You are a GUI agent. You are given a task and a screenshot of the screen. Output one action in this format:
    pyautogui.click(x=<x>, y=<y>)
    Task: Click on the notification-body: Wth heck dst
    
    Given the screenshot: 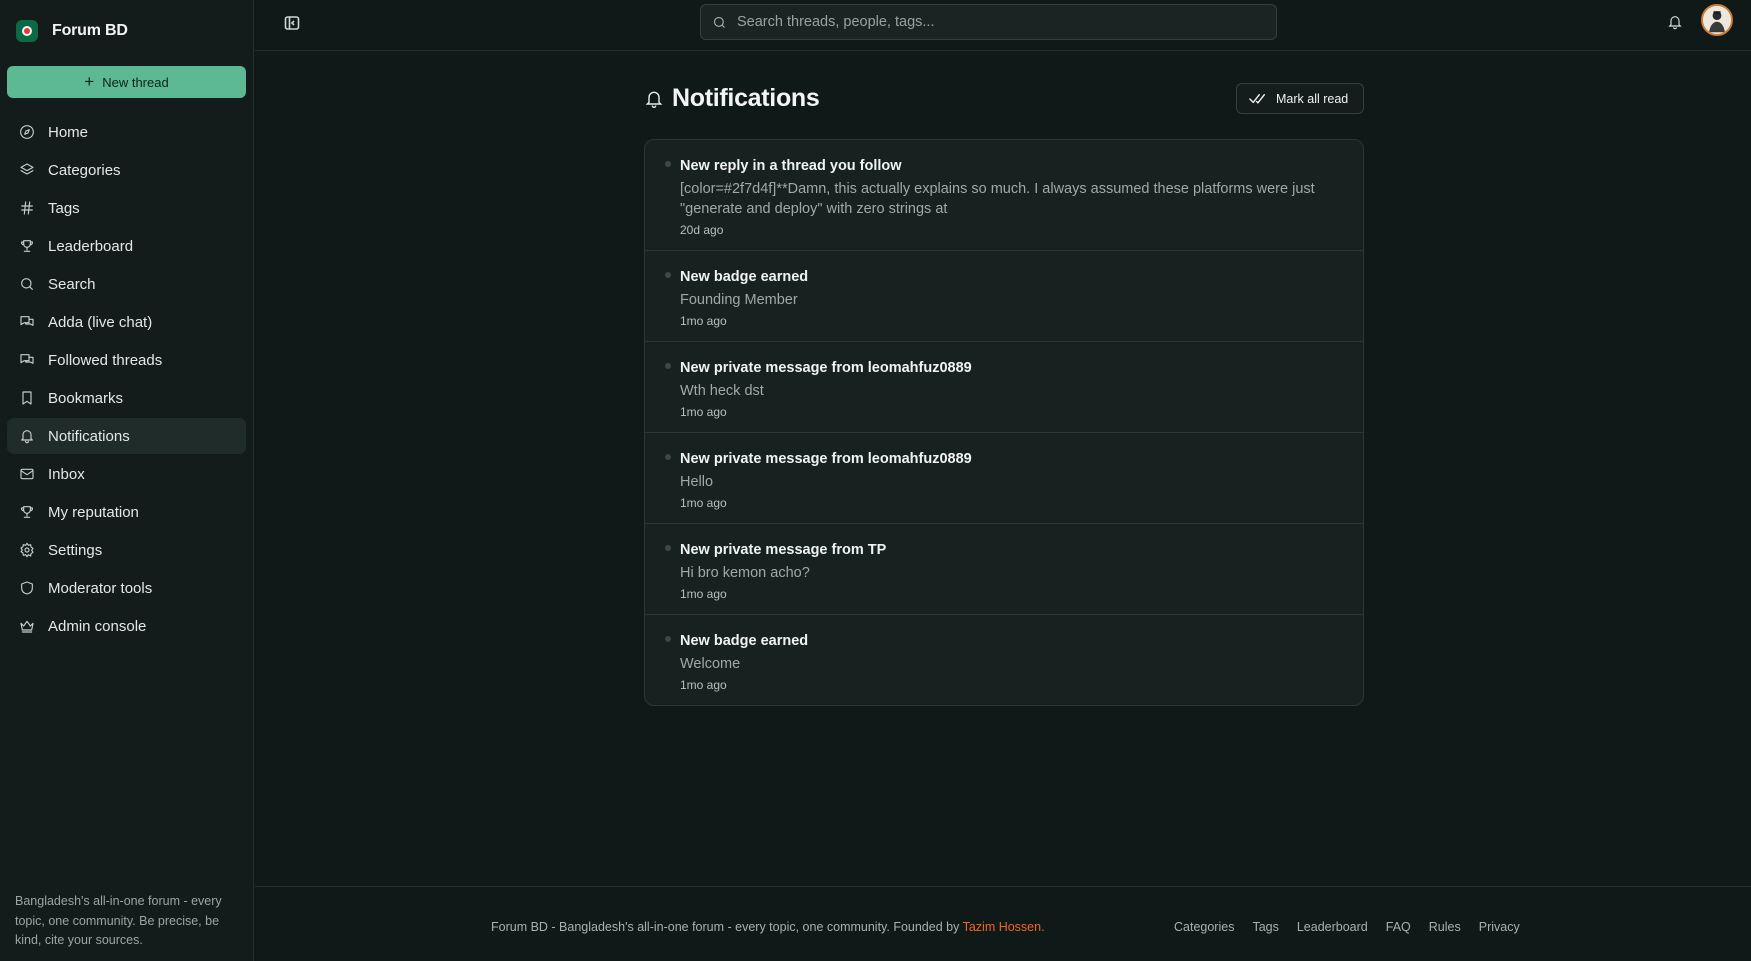 What is the action you would take?
    pyautogui.click(x=722, y=391)
    